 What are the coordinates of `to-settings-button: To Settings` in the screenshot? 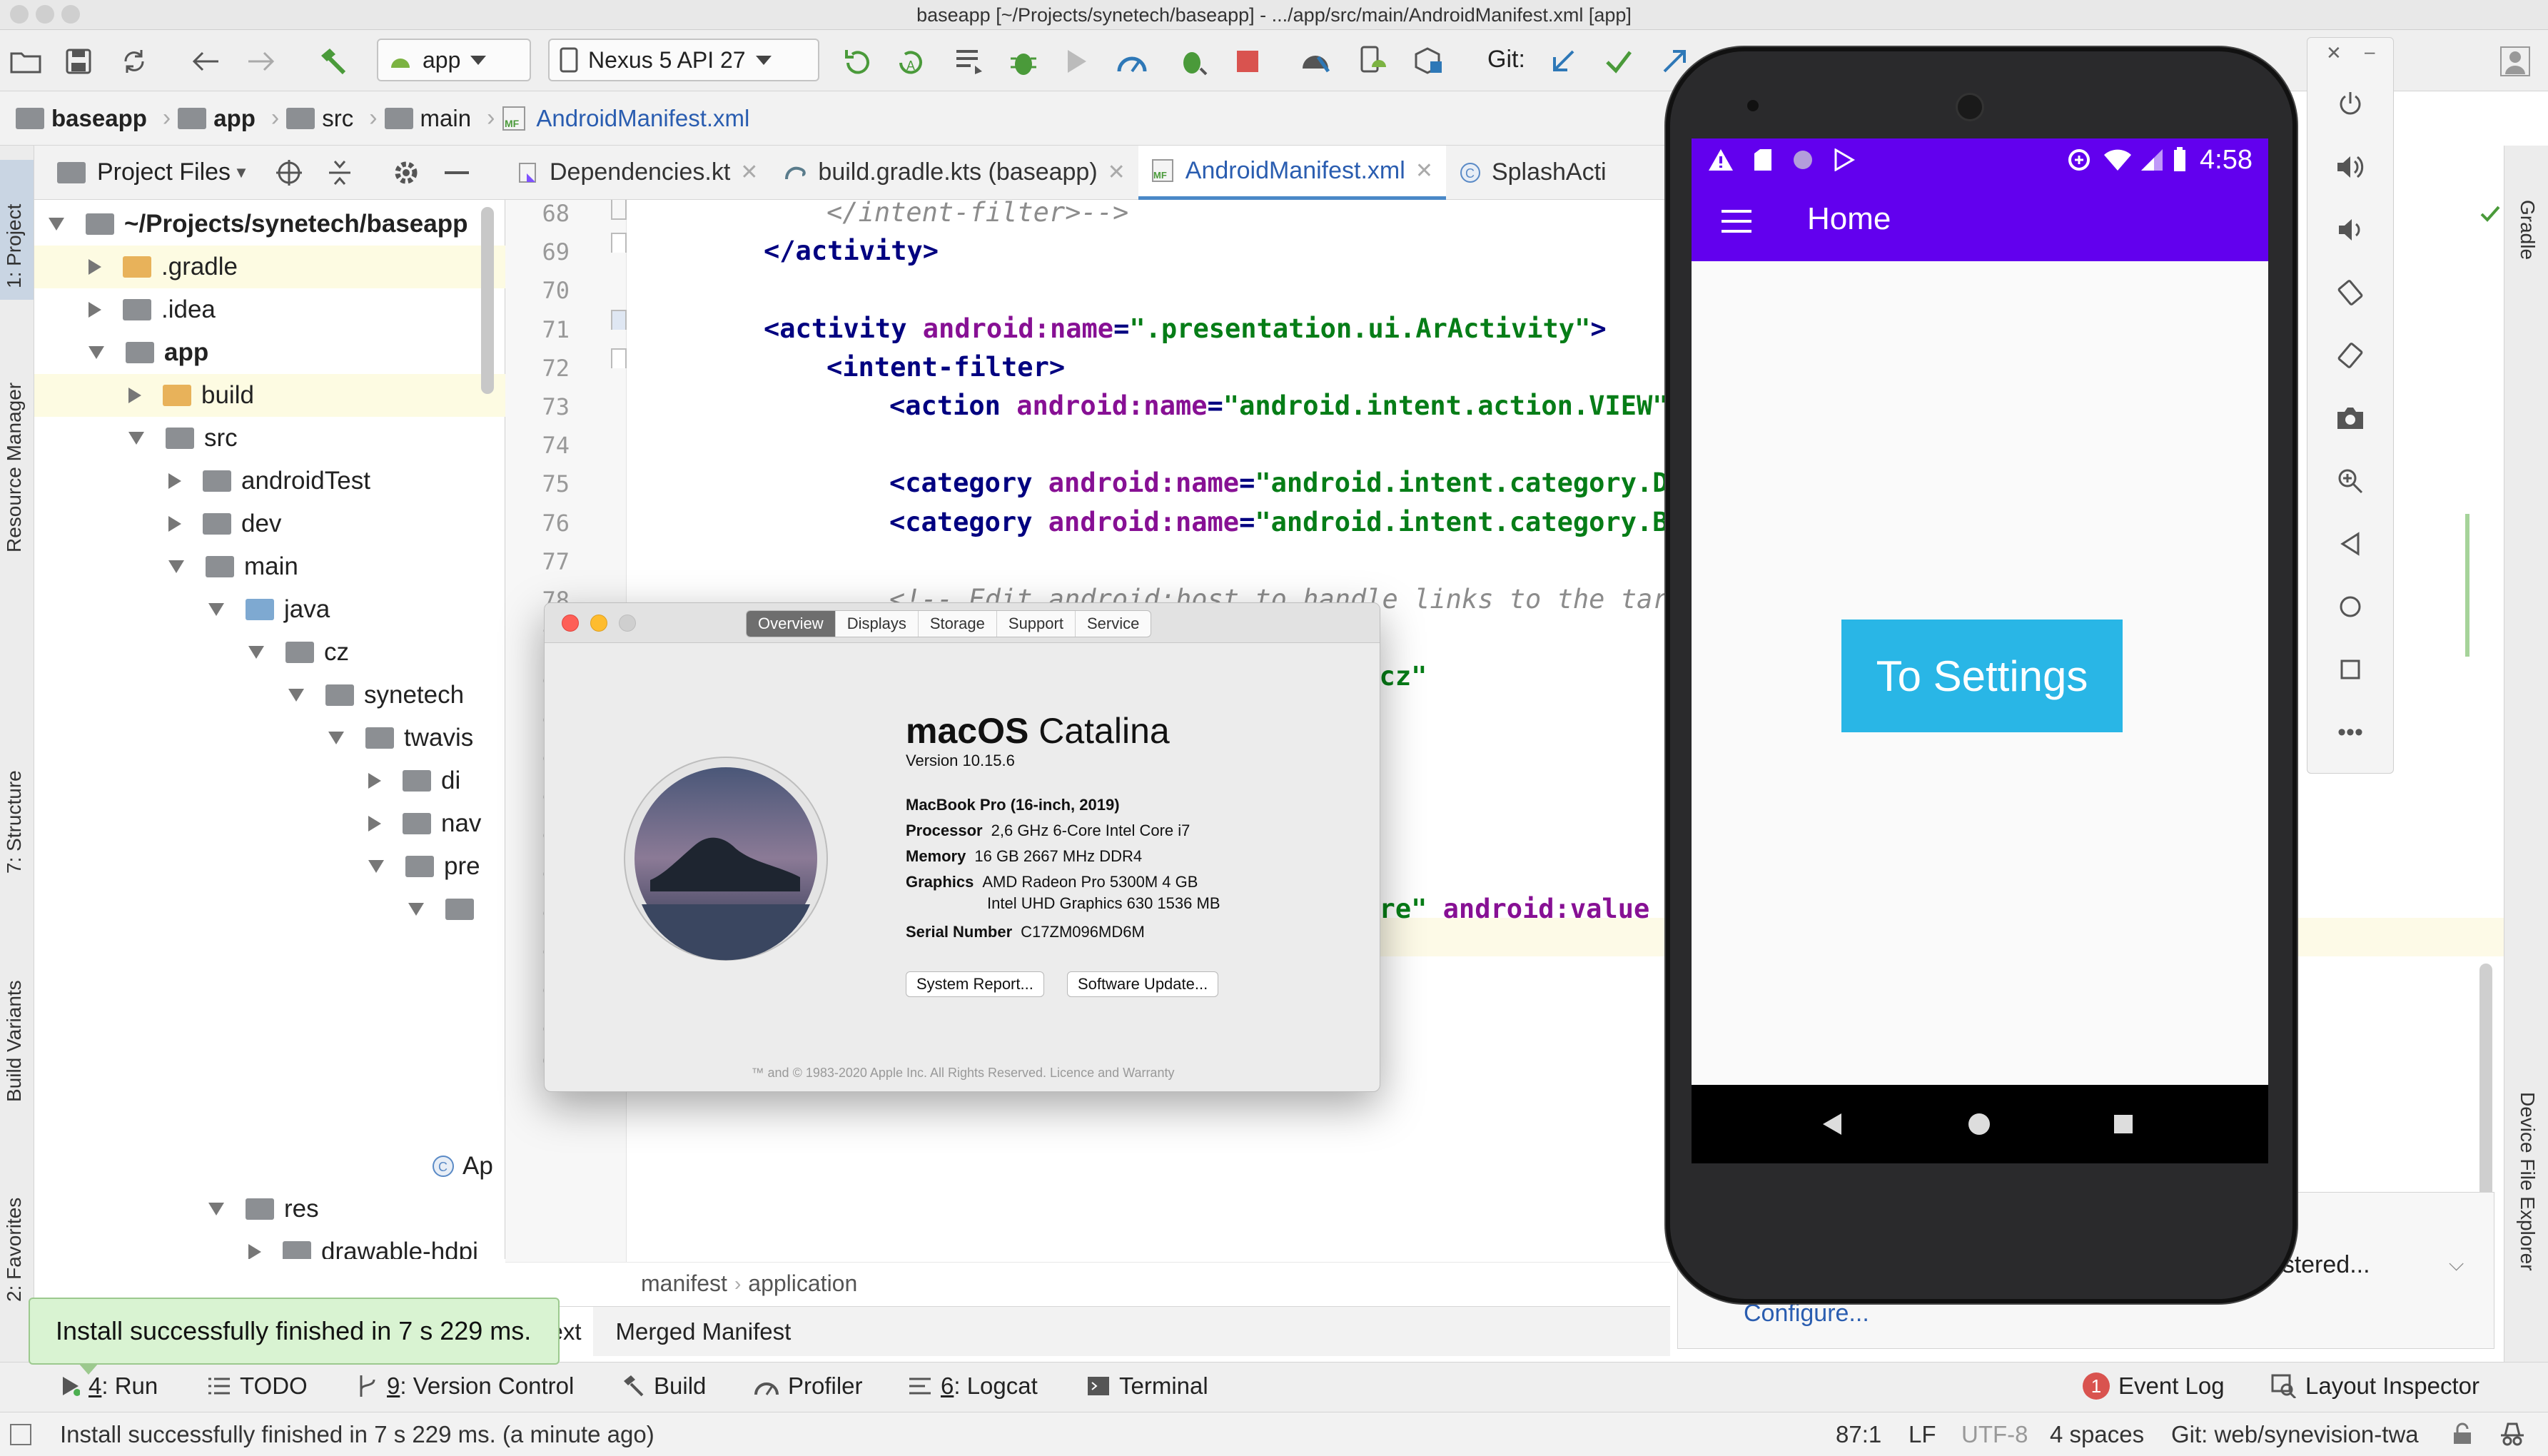 It's located at (1982, 676).